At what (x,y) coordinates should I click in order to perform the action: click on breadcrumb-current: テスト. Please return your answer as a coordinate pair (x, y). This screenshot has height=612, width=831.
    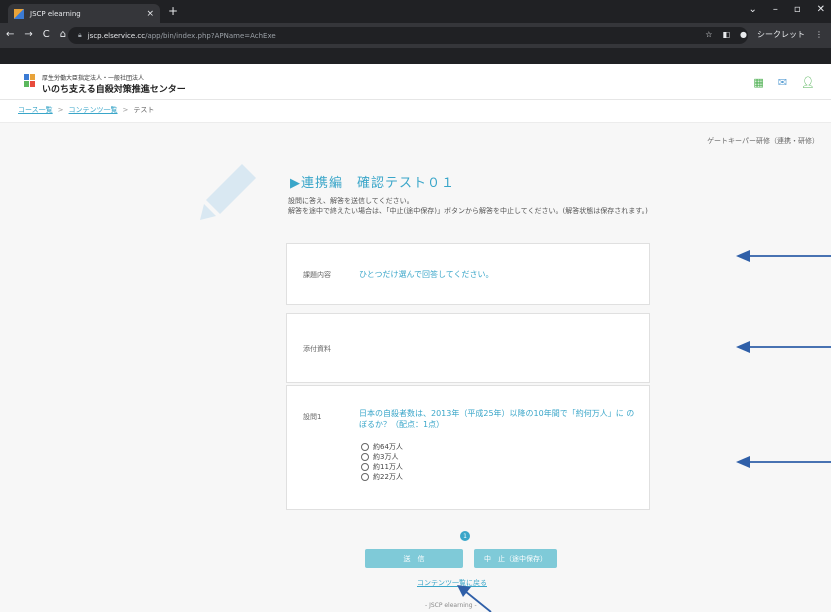
    Looking at the image, I should click on (144, 110).